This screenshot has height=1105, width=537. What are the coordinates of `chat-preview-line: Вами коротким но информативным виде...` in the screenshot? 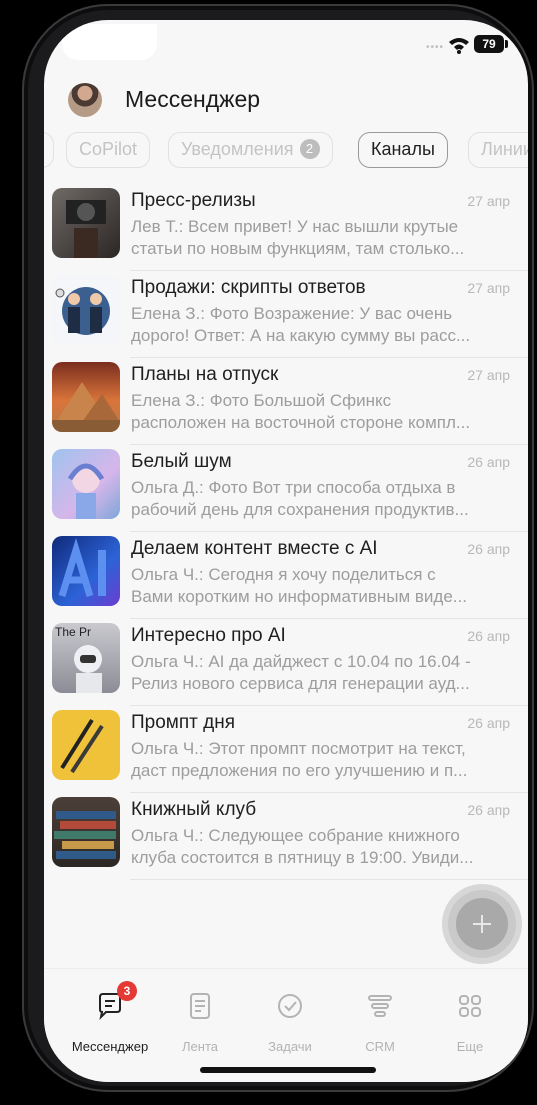 It's located at (299, 596).